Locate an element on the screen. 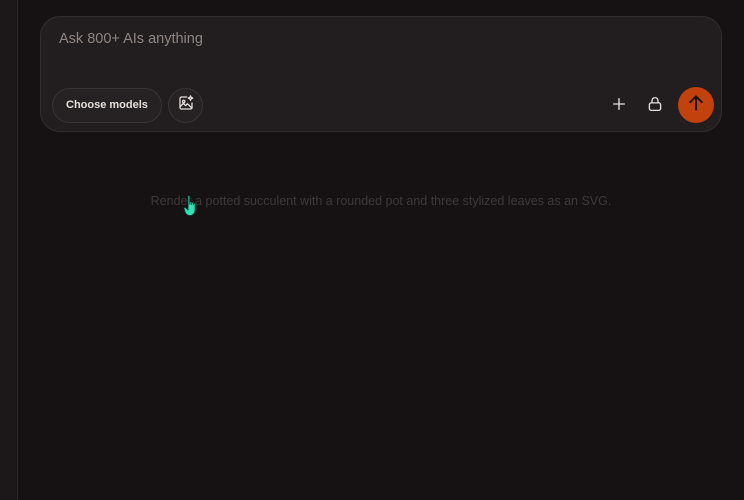 The image size is (744, 500). lock-icon is located at coordinates (655, 106).